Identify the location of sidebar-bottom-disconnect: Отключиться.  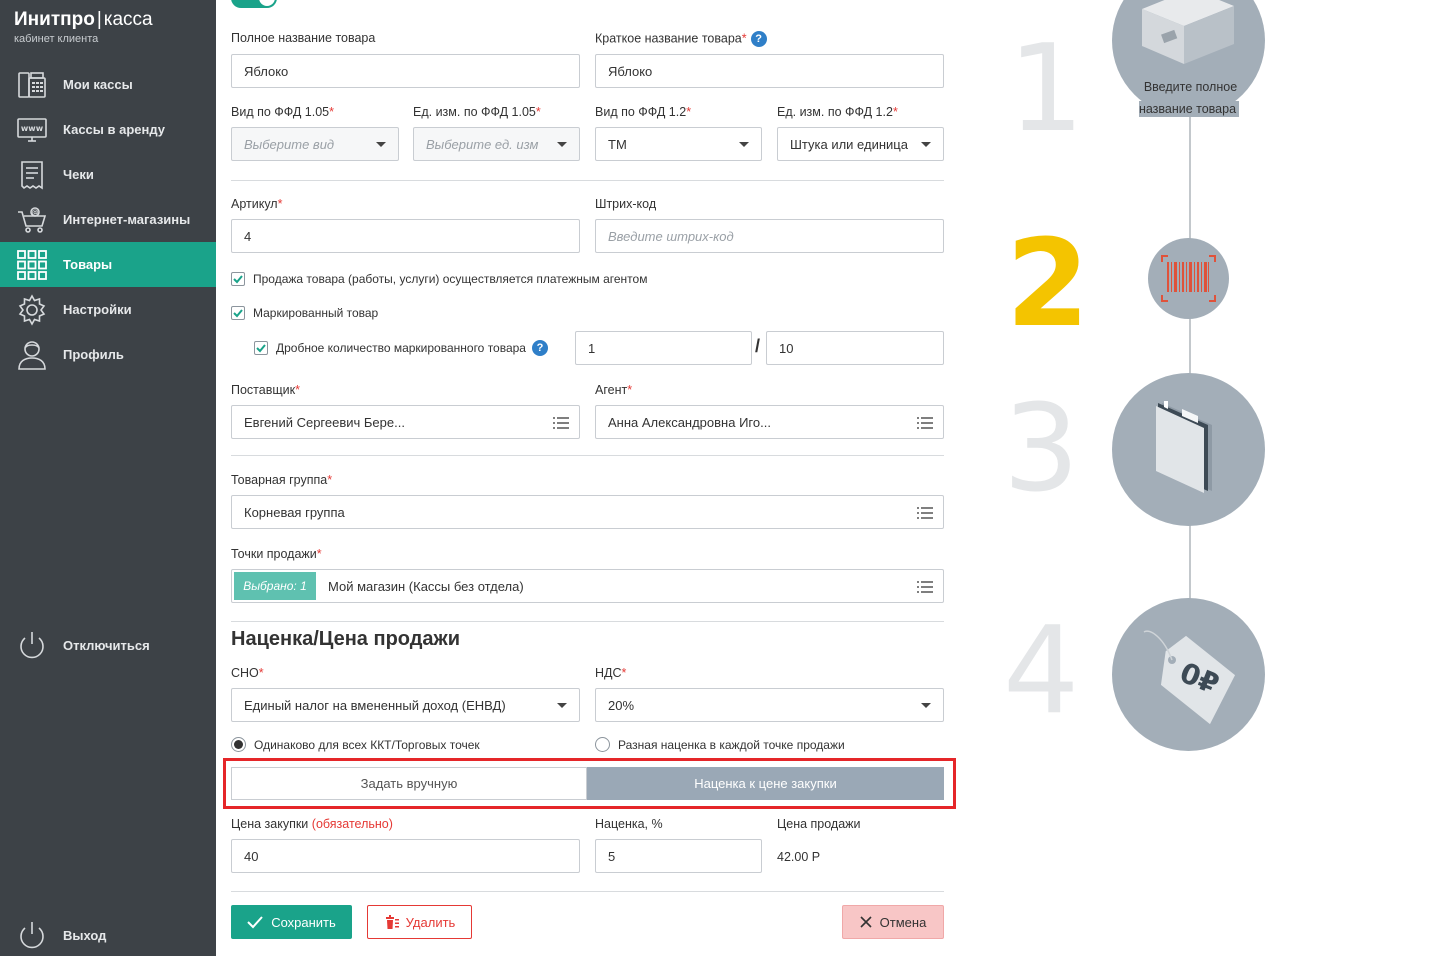
(108, 645).